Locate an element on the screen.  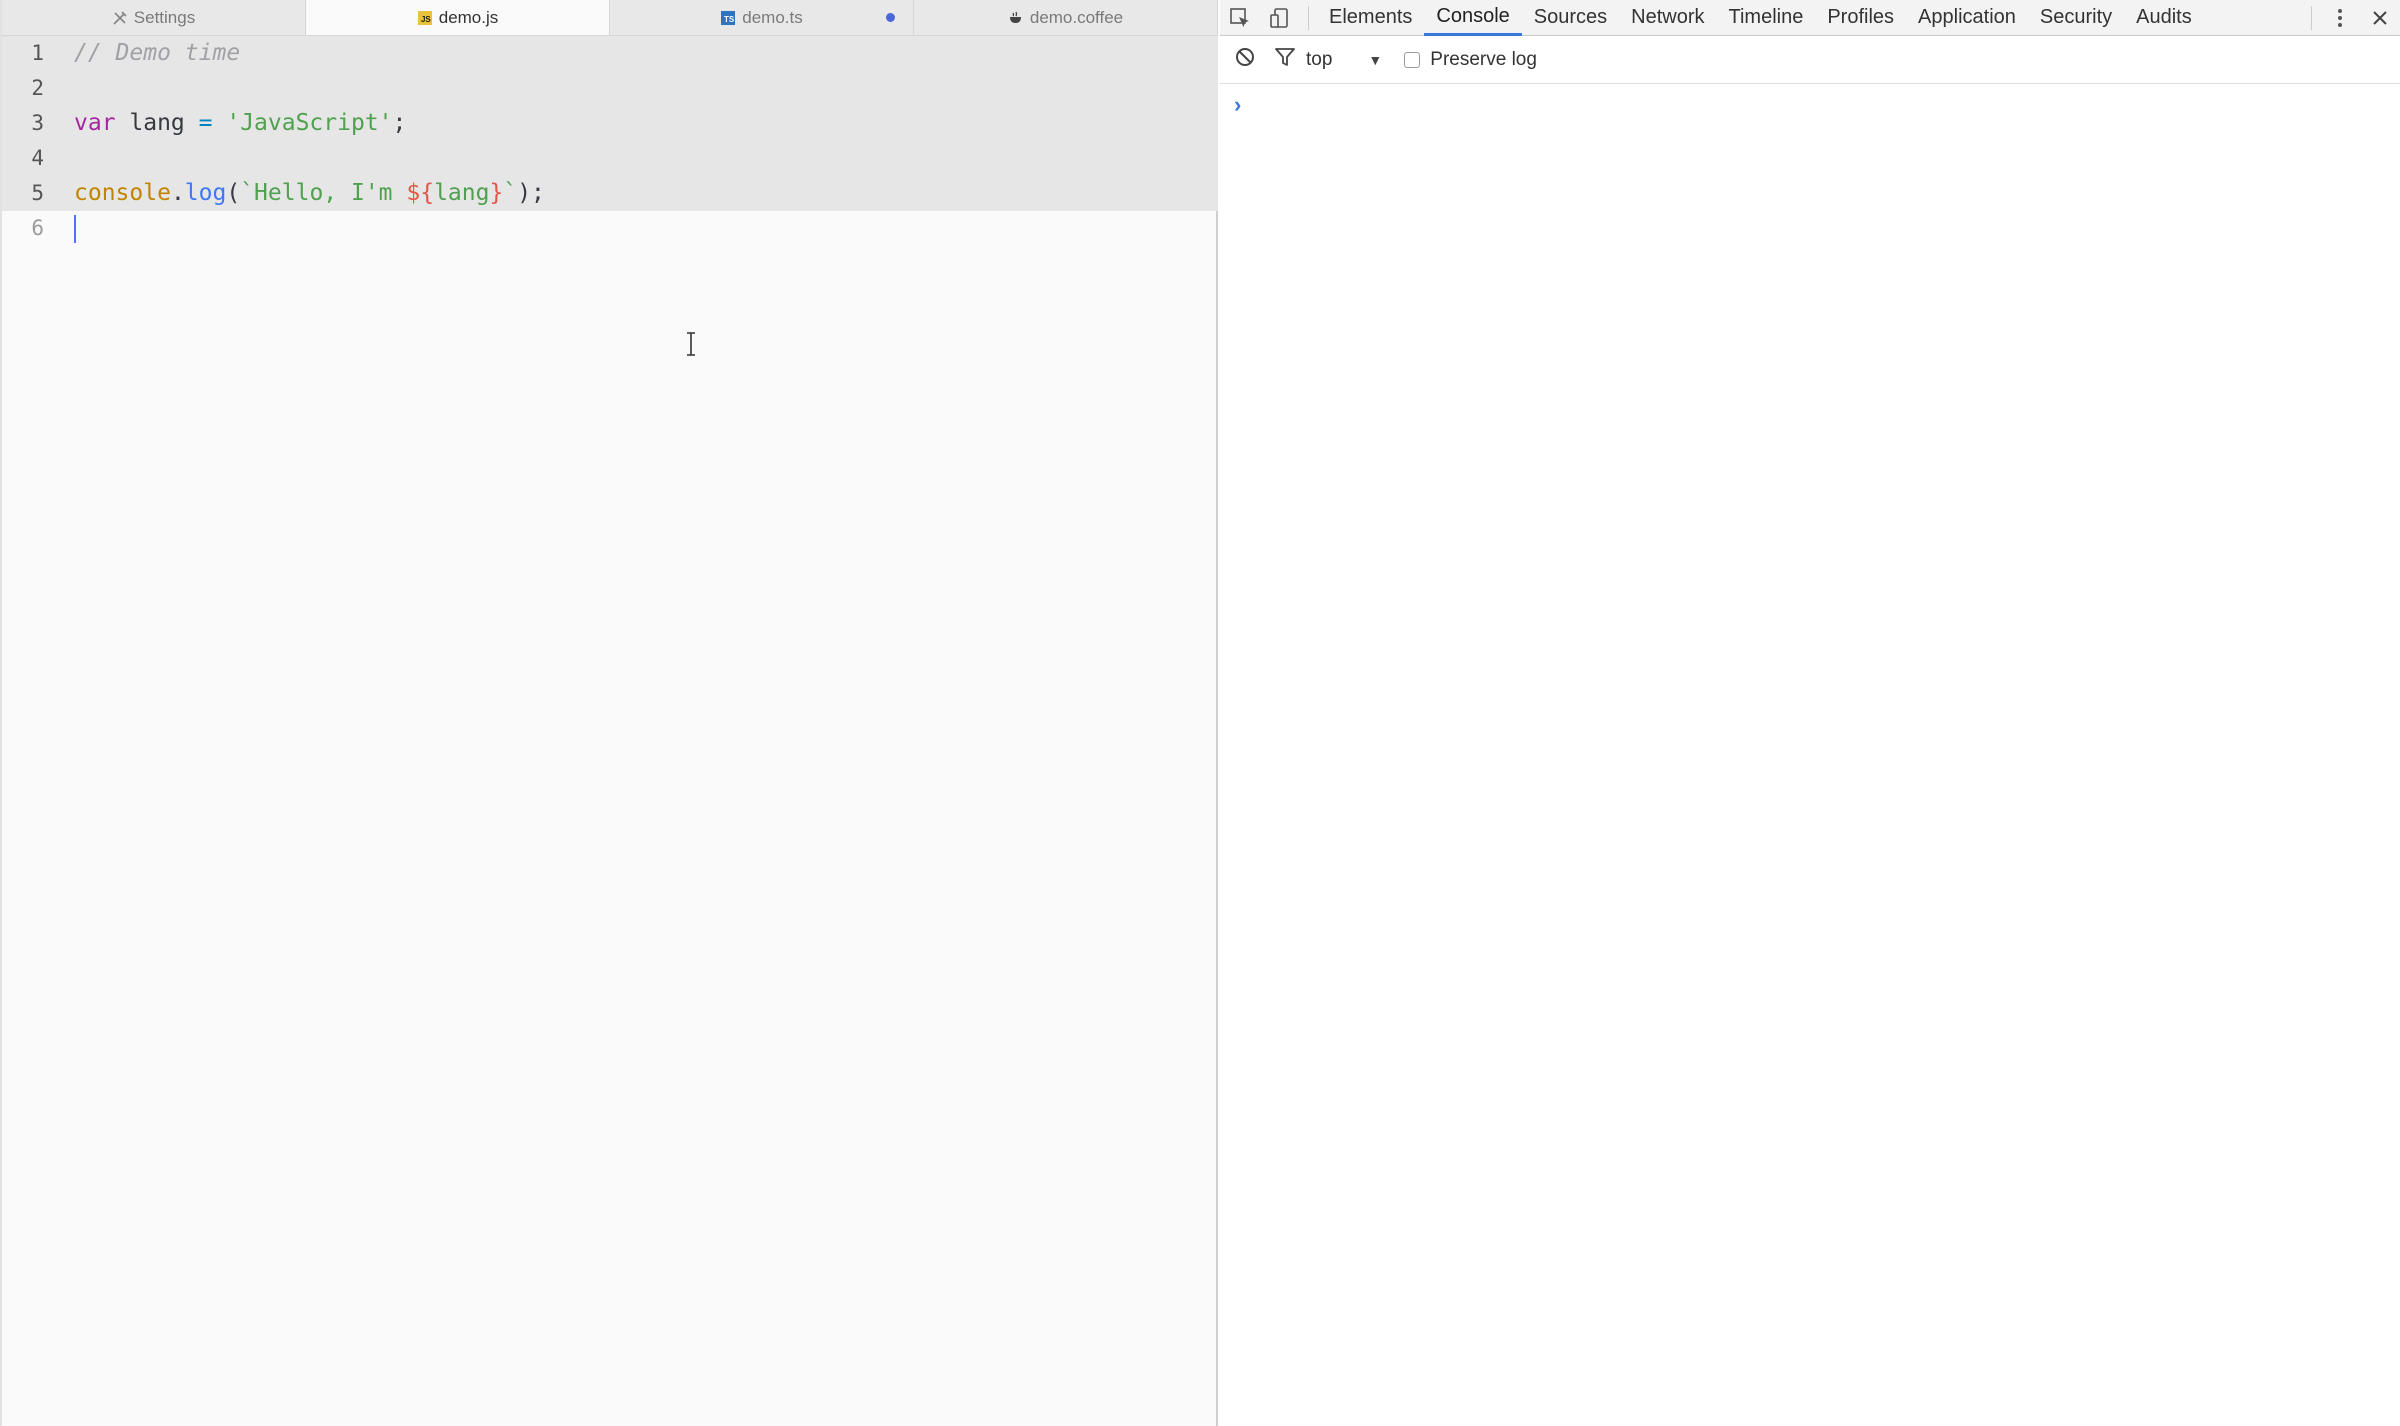
tab-demo-coffee: demo.coffee is located at coordinates (1066, 17).